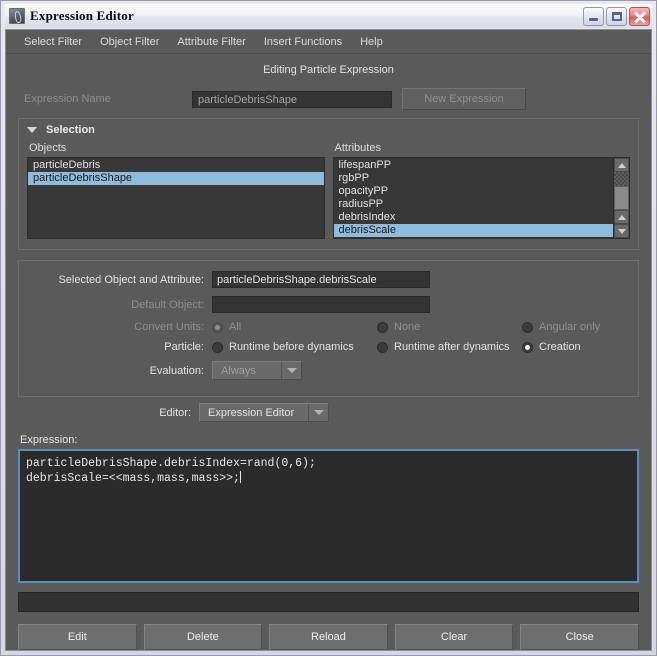 The height and width of the screenshot is (656, 657). What do you see at coordinates (251, 412) in the screenshot?
I see `editor-value: Expression Editor` at bounding box center [251, 412].